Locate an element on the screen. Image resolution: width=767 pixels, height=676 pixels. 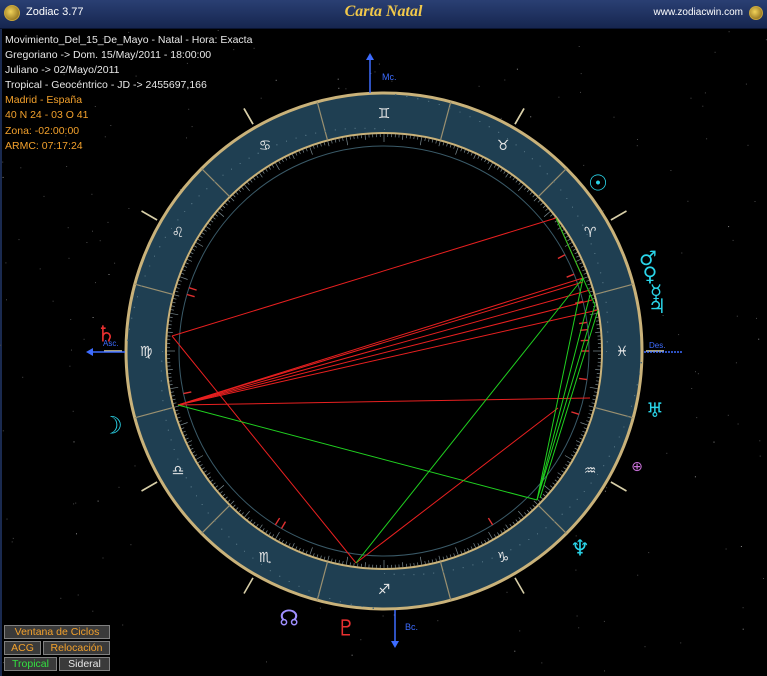
bc-arrow-icon is located at coordinates (395, 644).